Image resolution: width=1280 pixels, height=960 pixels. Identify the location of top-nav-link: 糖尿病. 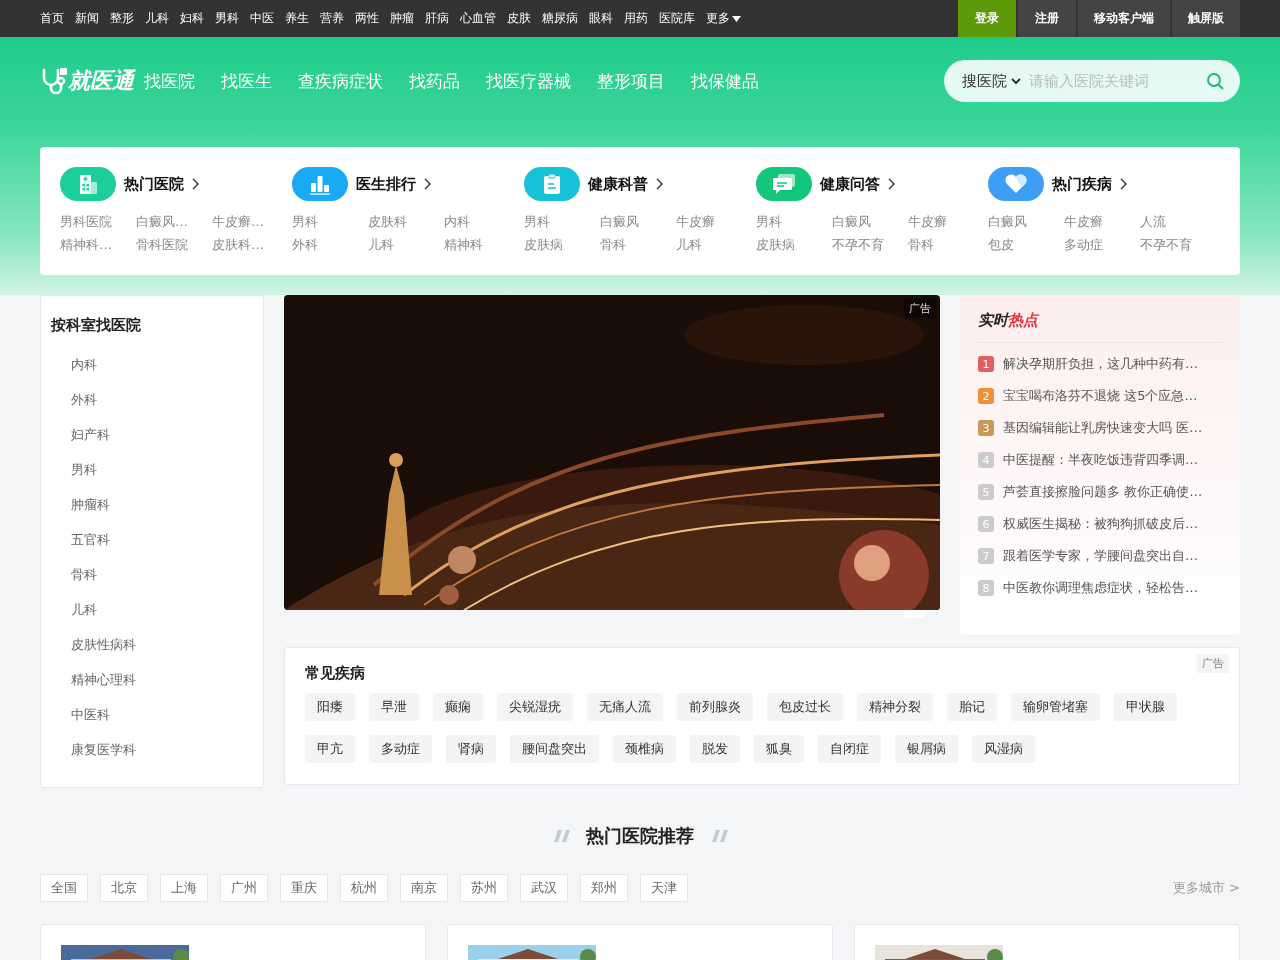
(560, 18).